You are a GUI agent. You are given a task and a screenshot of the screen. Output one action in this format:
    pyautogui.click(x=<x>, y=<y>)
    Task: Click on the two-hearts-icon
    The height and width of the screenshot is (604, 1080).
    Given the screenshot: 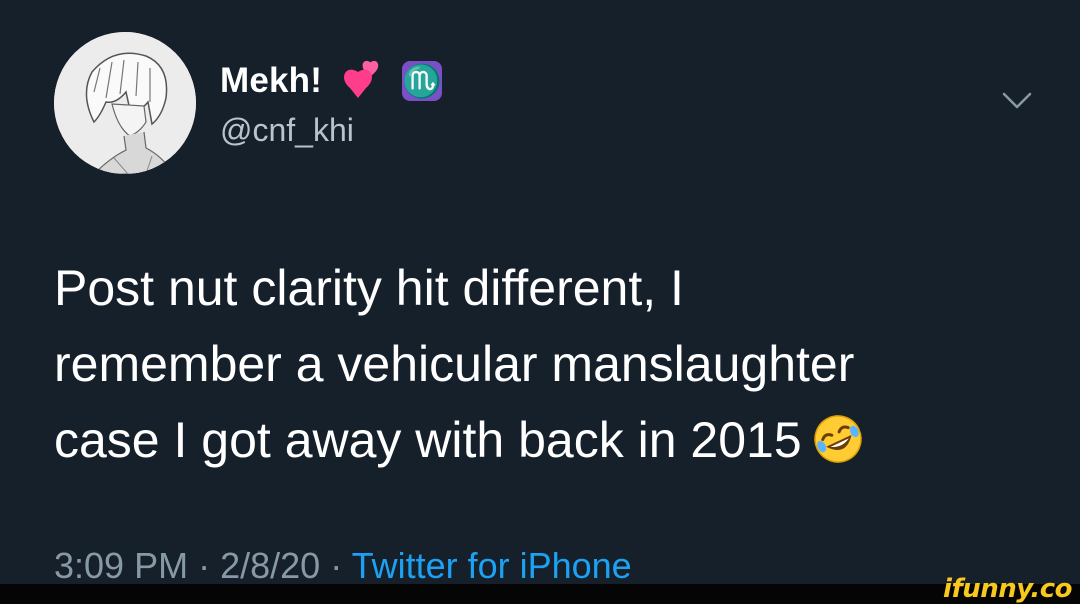 What is the action you would take?
    pyautogui.click(x=361, y=79)
    